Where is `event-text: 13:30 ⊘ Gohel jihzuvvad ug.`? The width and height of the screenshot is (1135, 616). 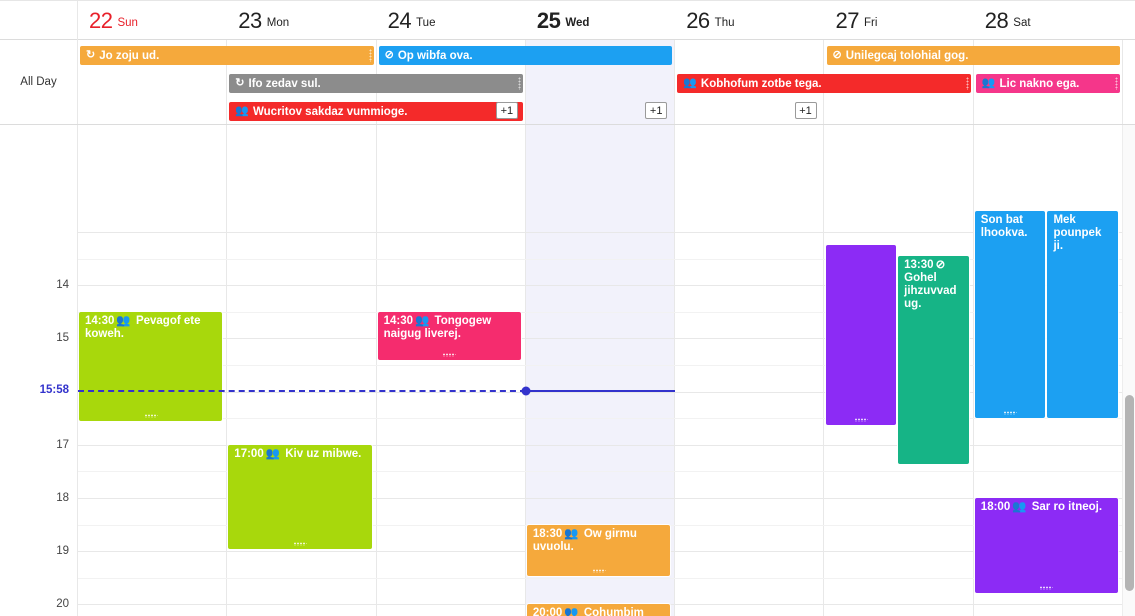
event-text: 13:30 ⊘ Gohel jihzuvvad ug. is located at coordinates (933, 283).